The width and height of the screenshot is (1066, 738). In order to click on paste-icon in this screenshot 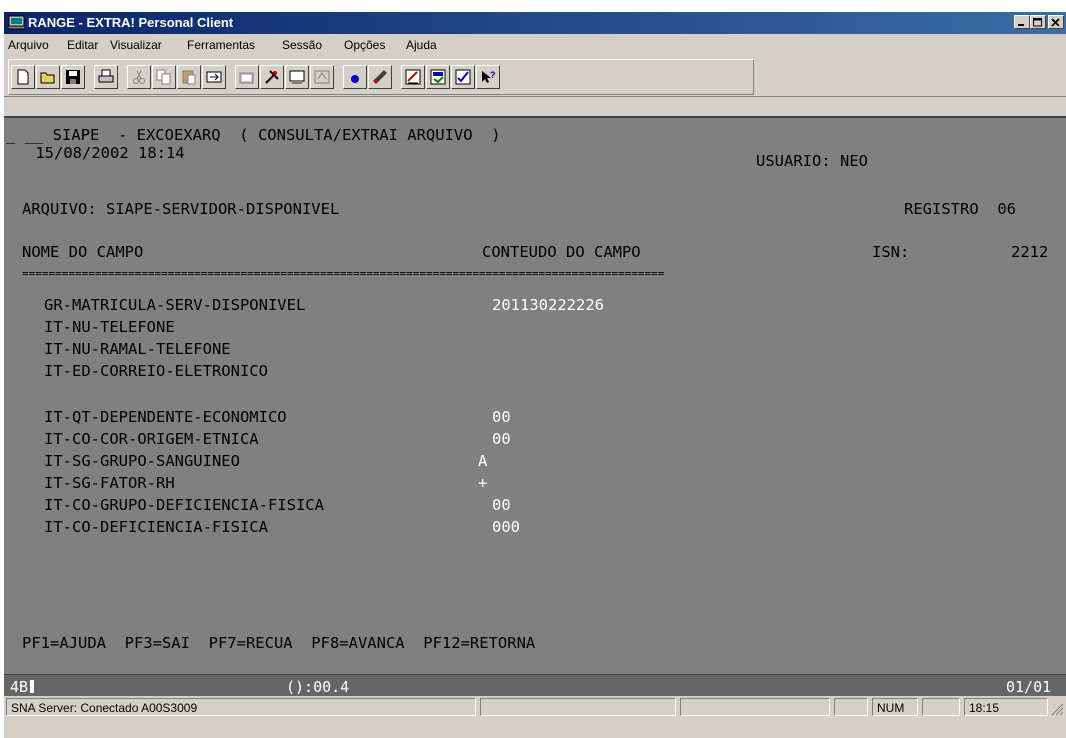, I will do `click(189, 77)`.